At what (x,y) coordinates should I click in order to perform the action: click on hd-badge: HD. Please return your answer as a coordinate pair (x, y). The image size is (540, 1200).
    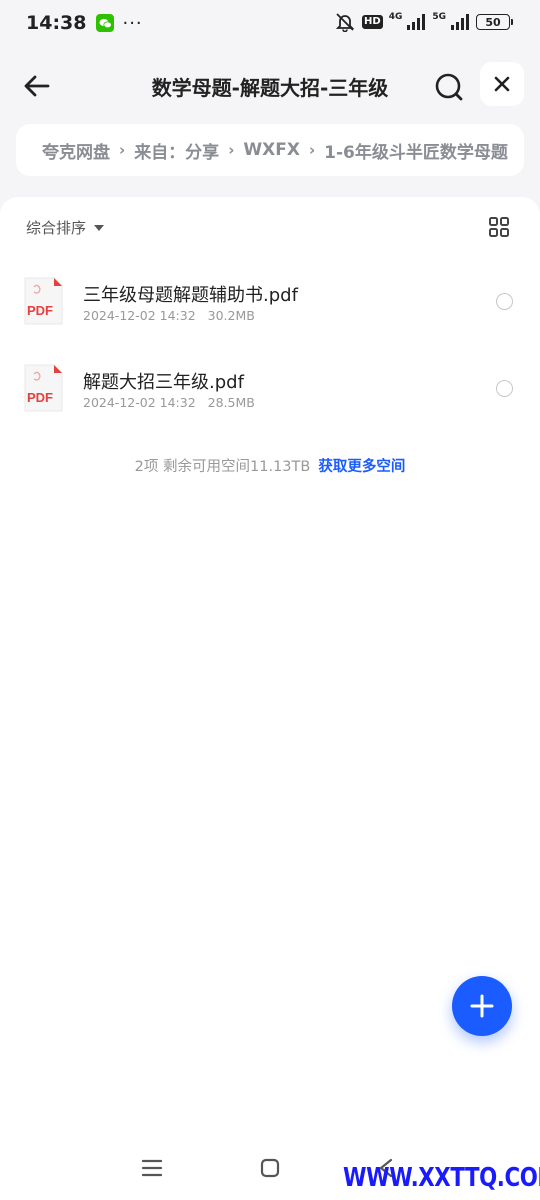
    Looking at the image, I should click on (372, 22).